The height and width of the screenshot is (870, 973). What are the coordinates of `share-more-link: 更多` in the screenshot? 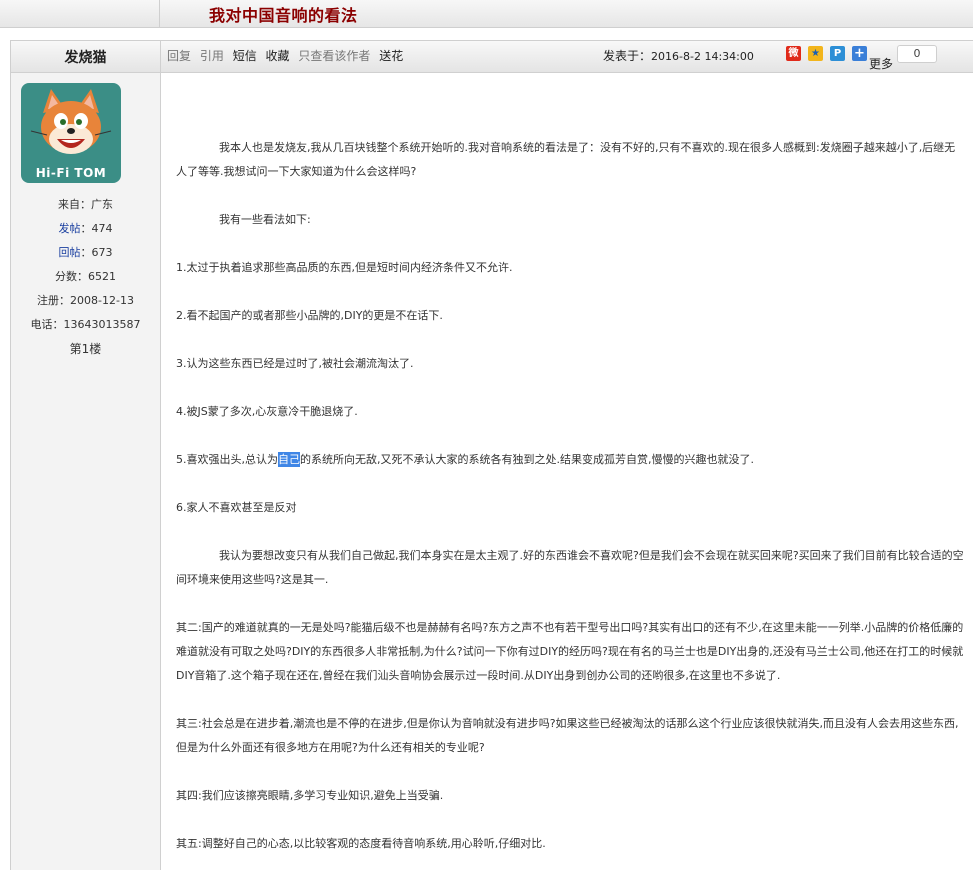 It's located at (881, 63).